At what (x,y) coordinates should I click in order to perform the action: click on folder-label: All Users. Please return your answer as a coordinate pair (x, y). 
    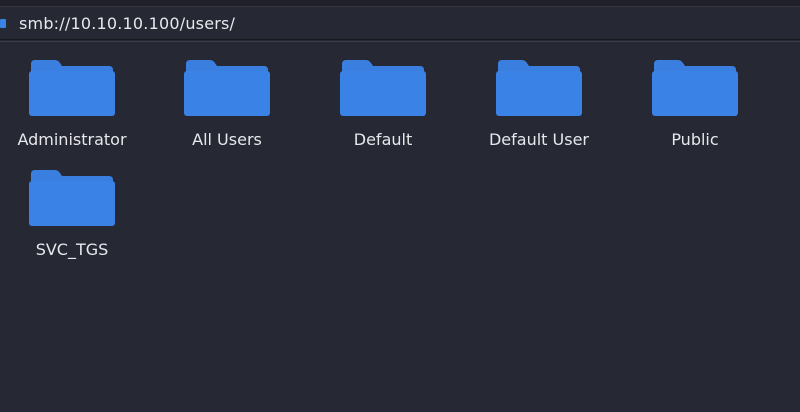
    Looking at the image, I should click on (227, 139).